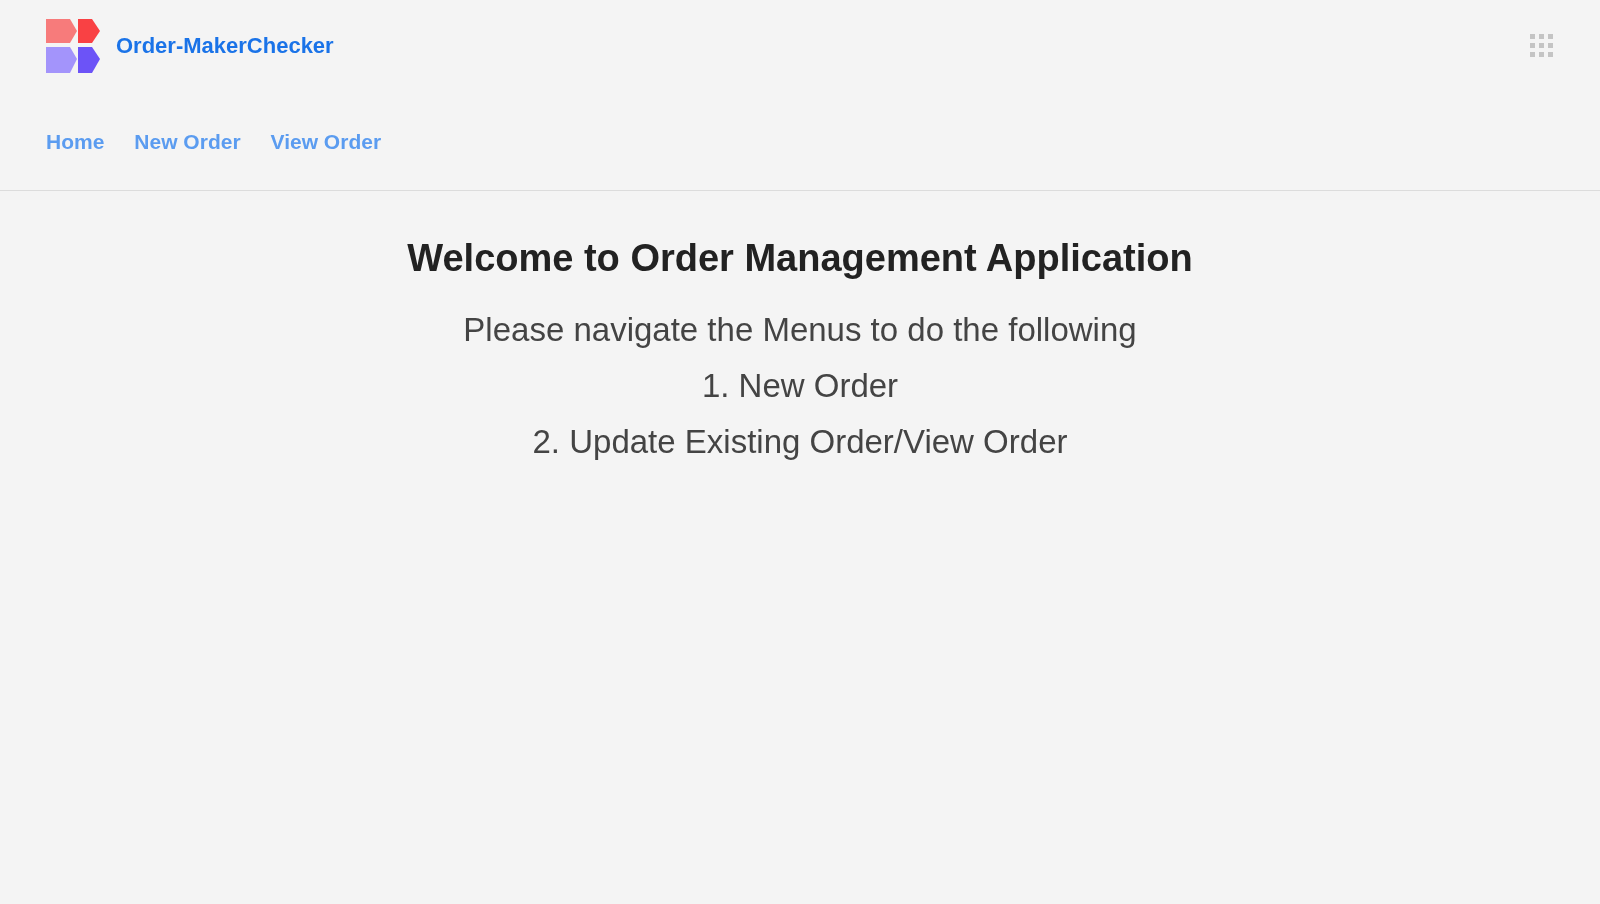 The width and height of the screenshot is (1600, 904). I want to click on logo-icon, so click(73, 46).